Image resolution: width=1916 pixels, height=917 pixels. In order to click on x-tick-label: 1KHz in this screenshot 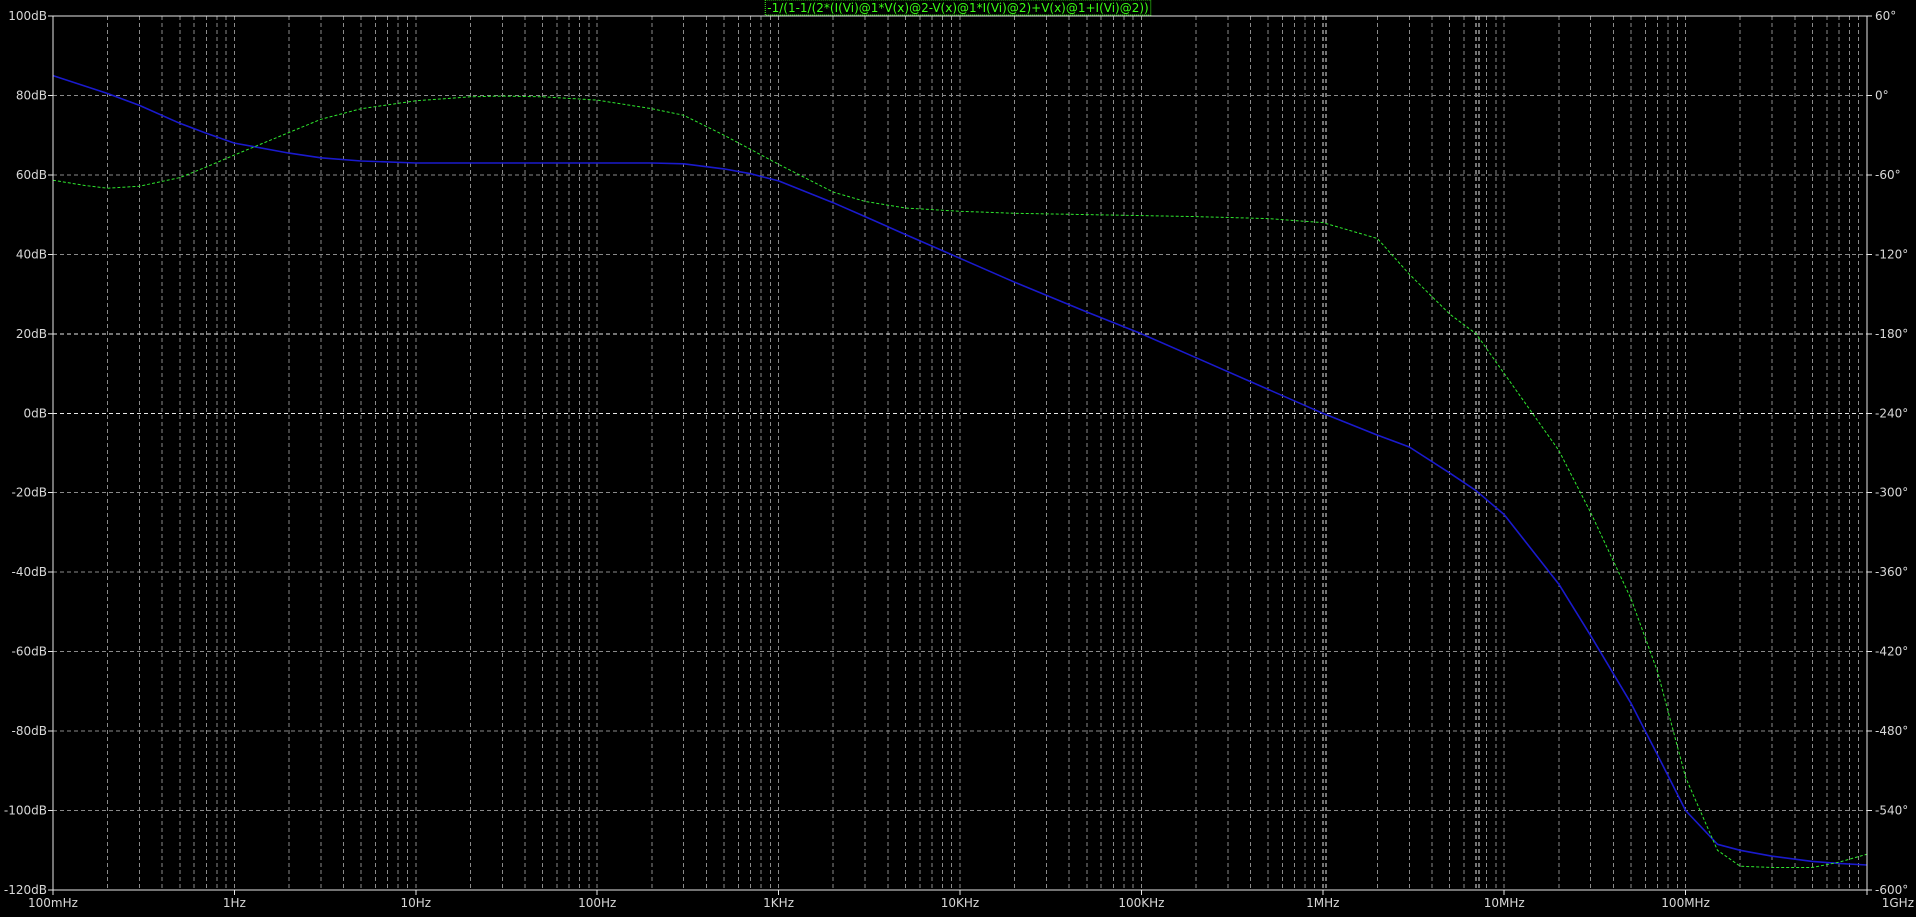, I will do `click(778, 903)`.